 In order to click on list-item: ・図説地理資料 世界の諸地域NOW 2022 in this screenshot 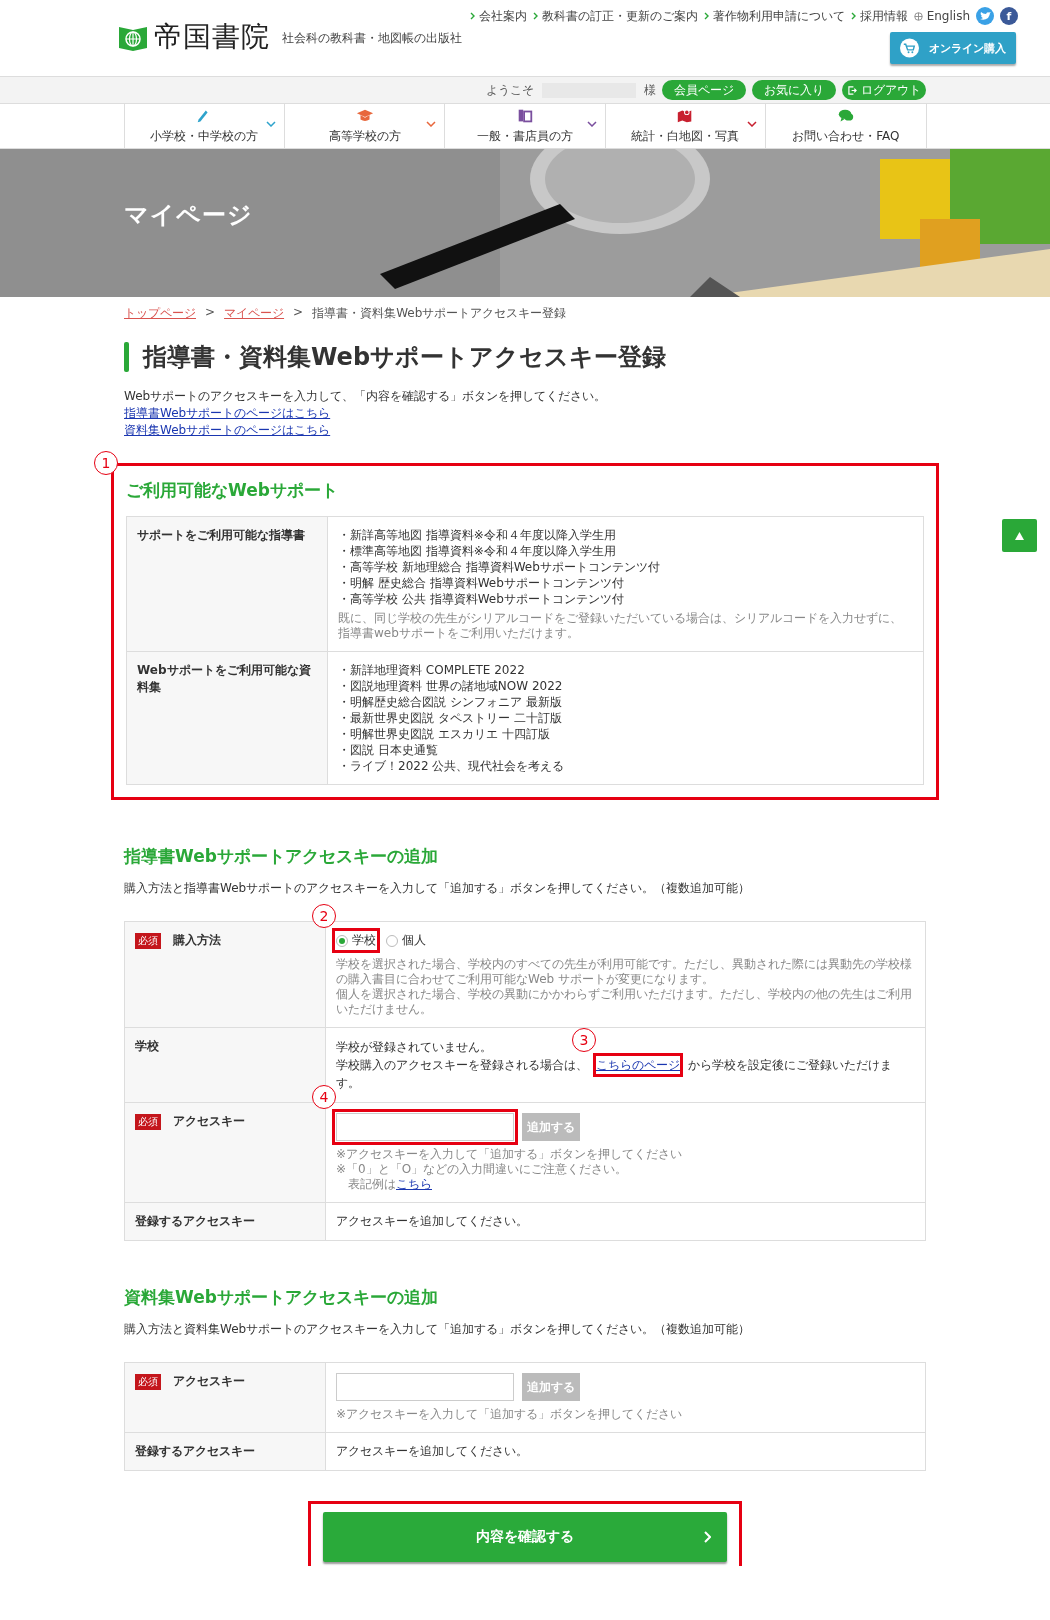, I will do `click(451, 686)`.